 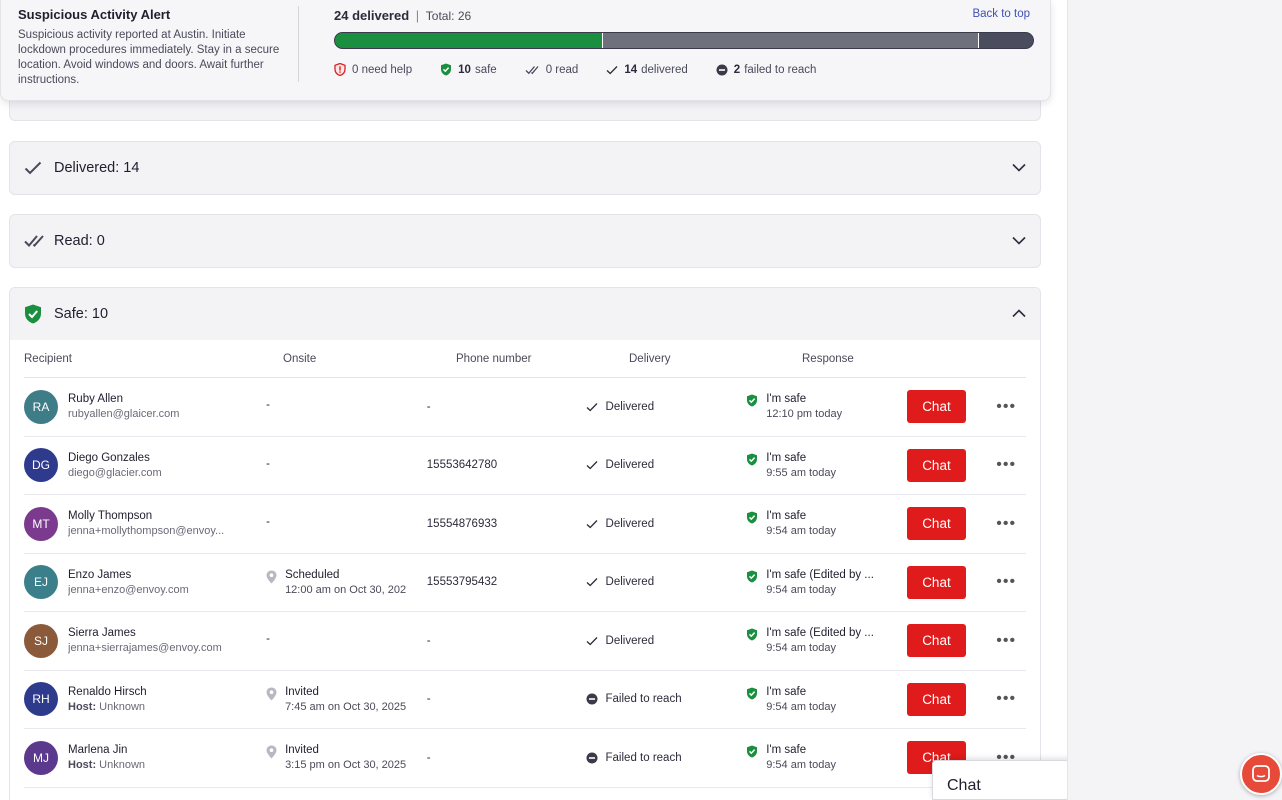 What do you see at coordinates (372, 15) in the screenshot?
I see `delivered-count: 24 delivered` at bounding box center [372, 15].